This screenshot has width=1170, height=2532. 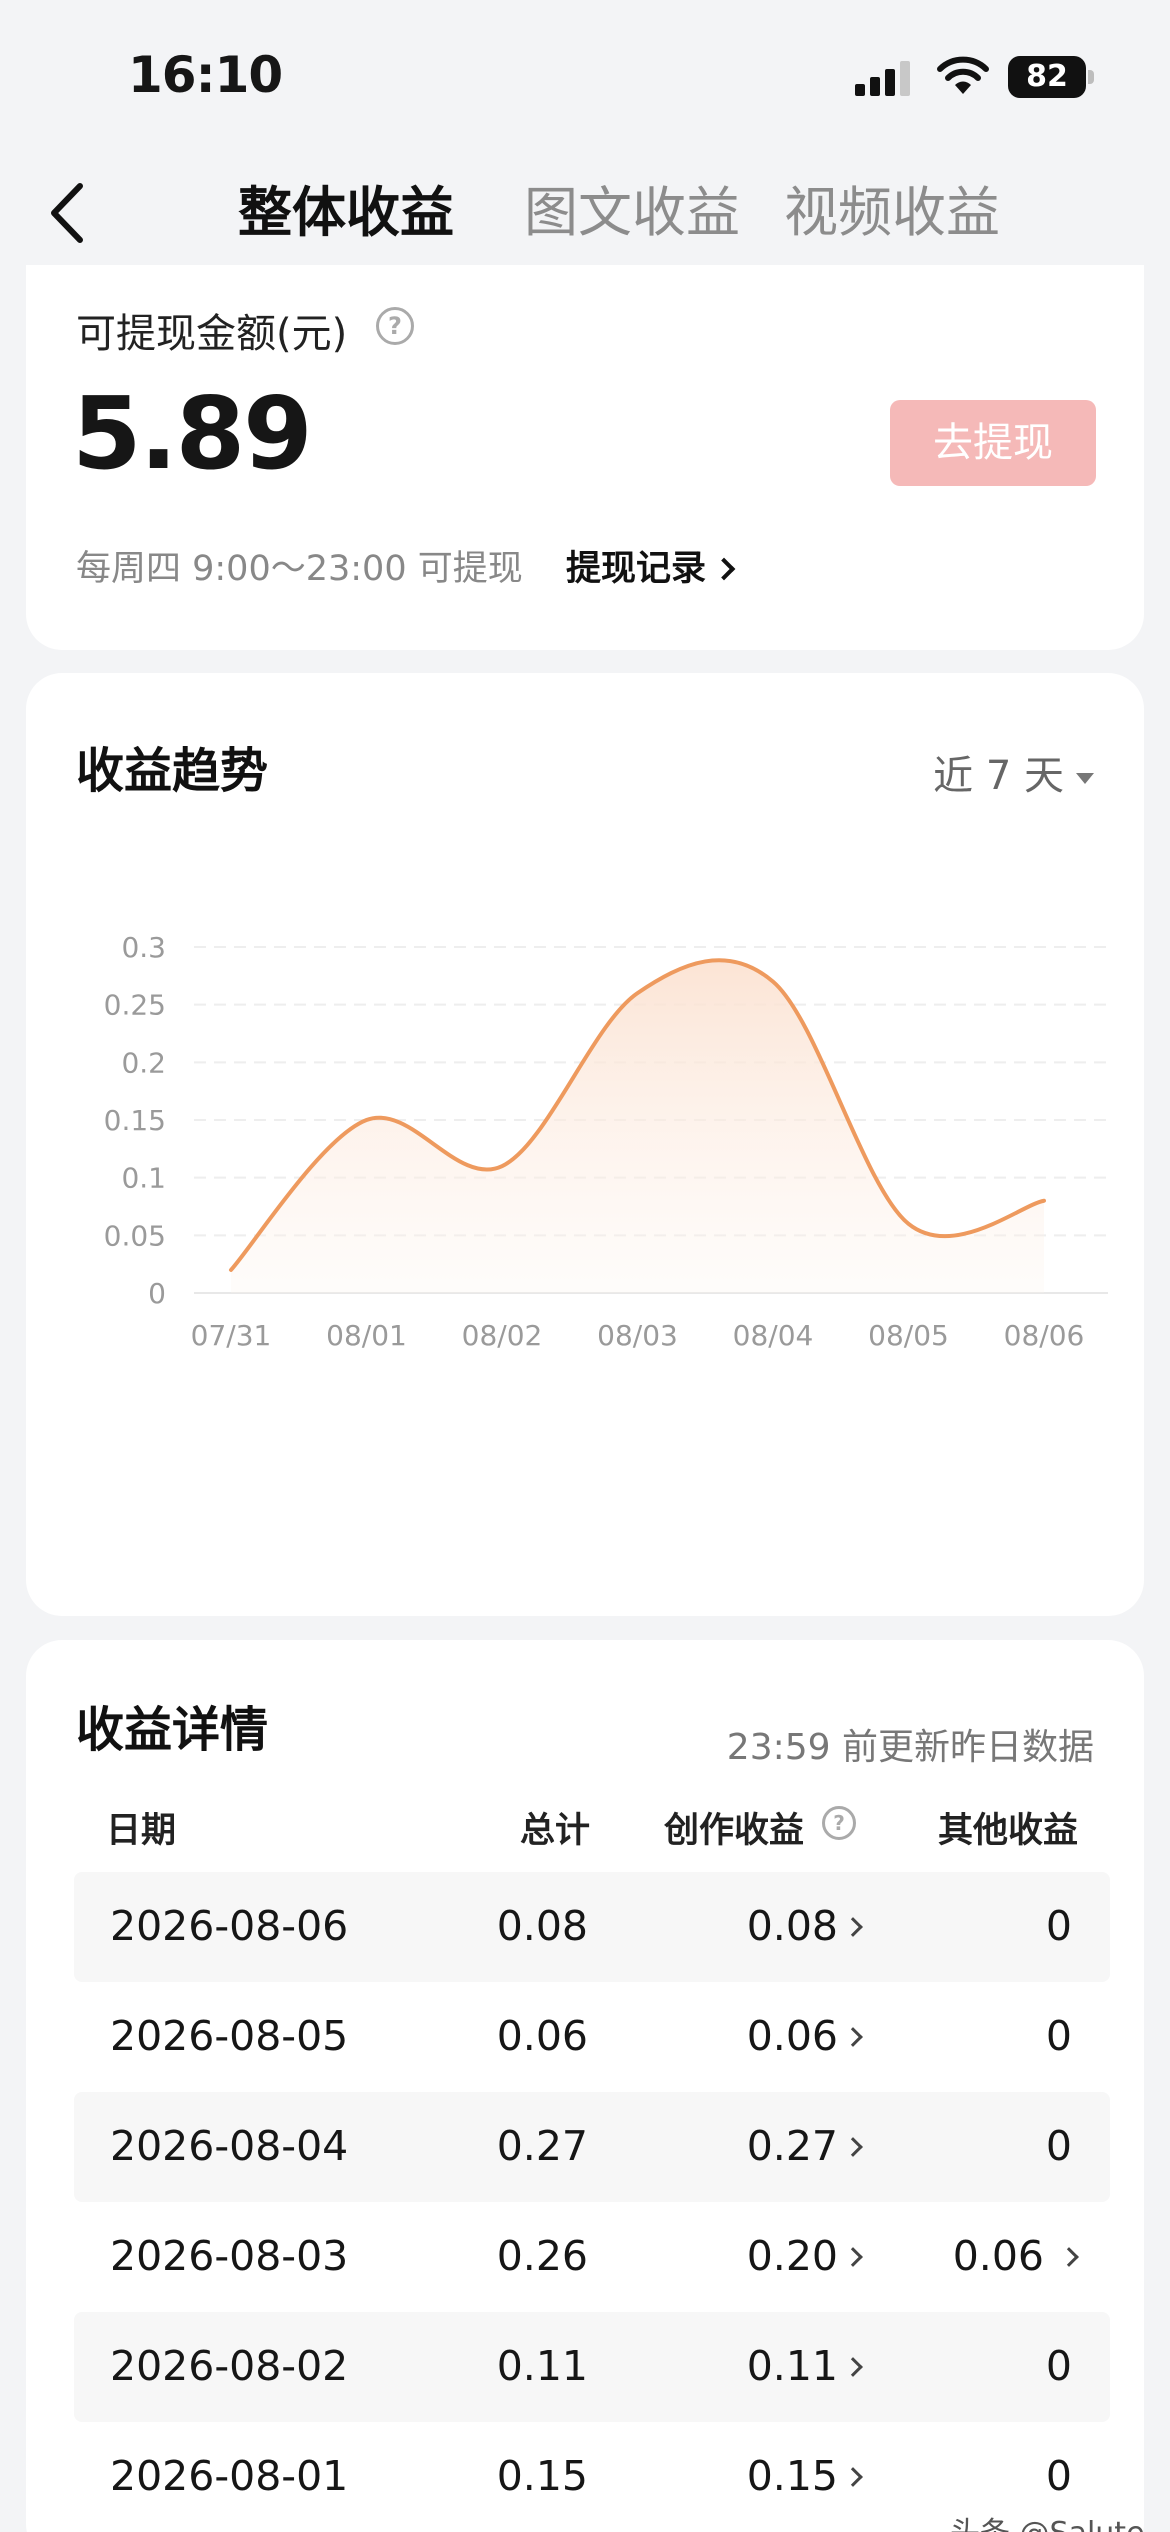 I want to click on withdraw-record-link: 提现记录, so click(x=651, y=565).